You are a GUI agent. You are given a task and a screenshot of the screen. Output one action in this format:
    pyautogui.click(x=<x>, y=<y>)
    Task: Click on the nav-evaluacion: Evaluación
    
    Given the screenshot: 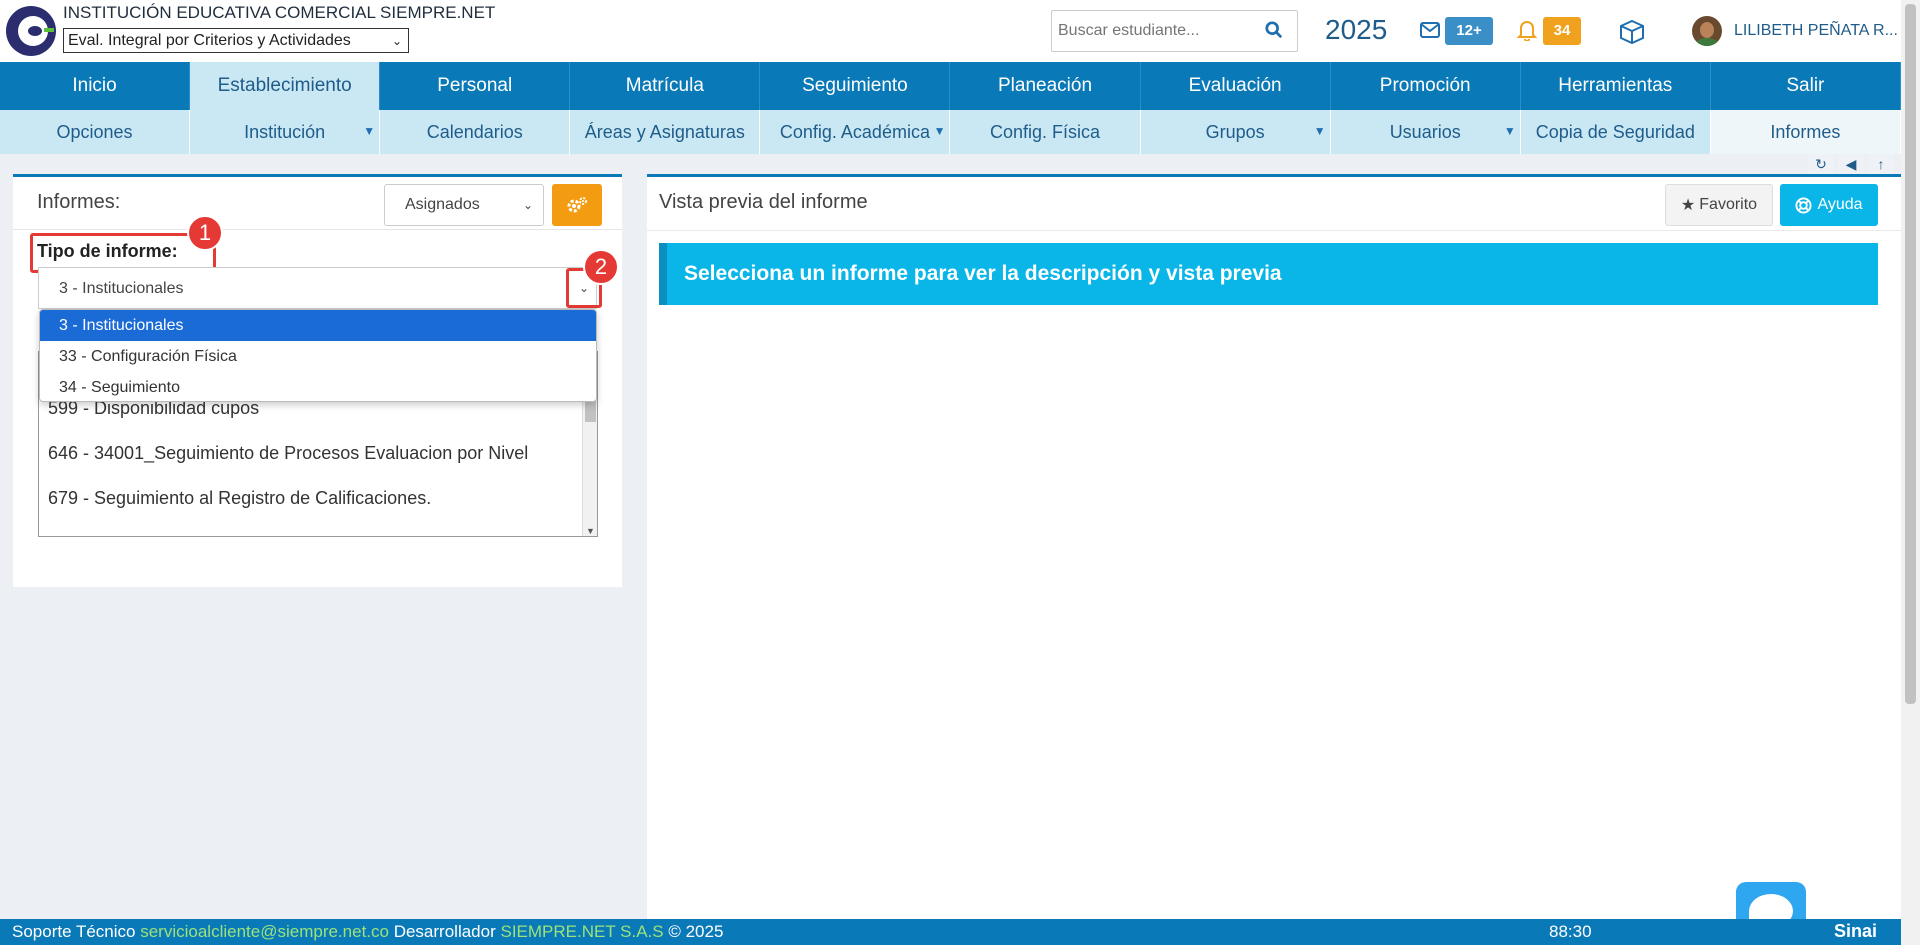 What is the action you would take?
    pyautogui.click(x=1236, y=86)
    